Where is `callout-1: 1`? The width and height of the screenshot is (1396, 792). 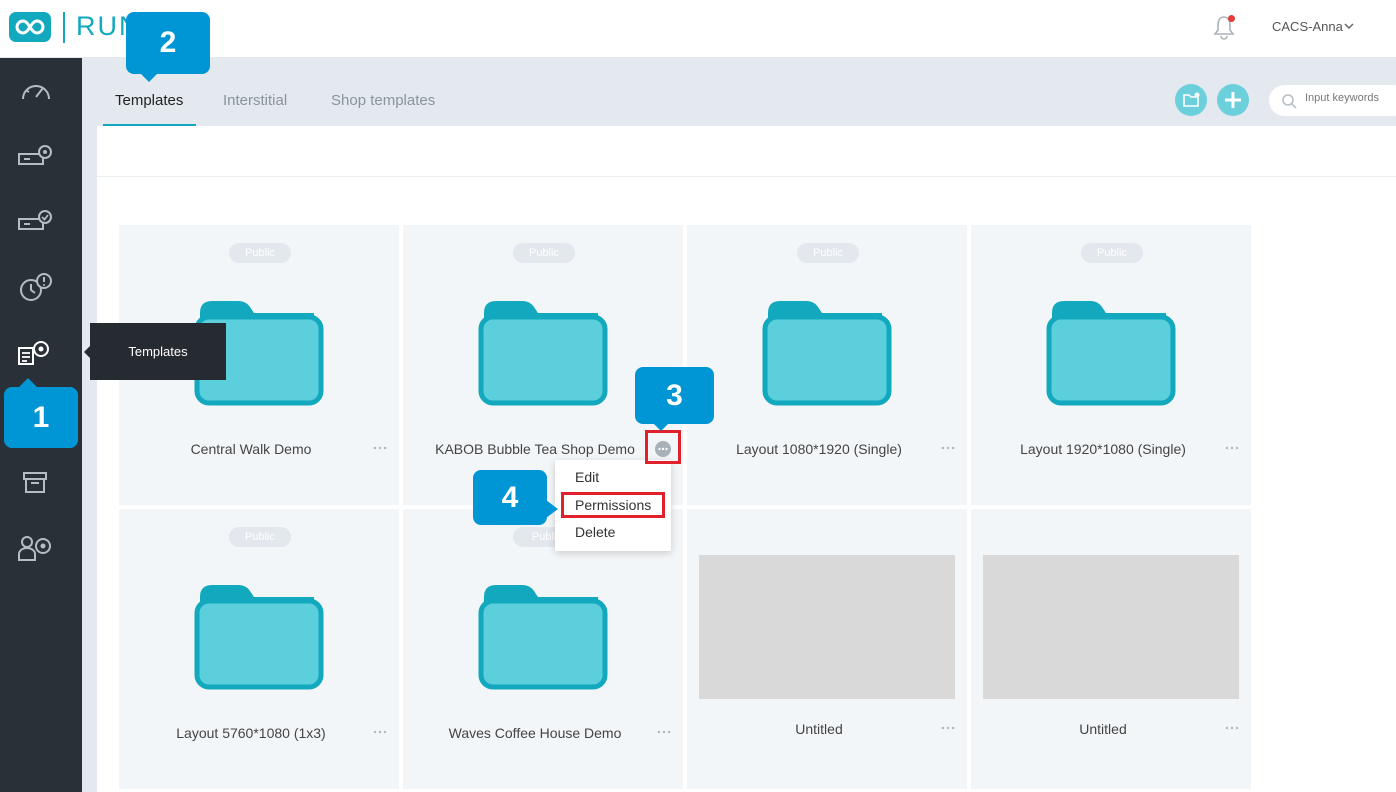
callout-1: 1 is located at coordinates (41, 417).